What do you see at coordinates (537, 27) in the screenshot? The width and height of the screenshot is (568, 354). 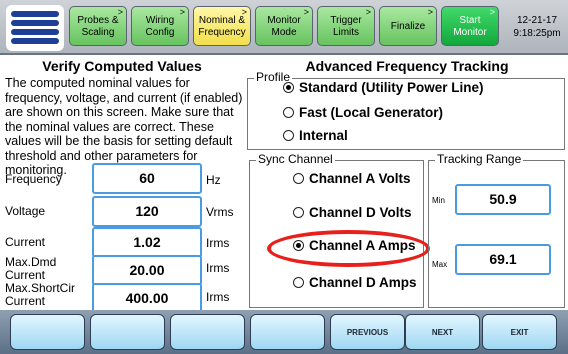 I see `date-time-display: 12-21-17 9:18:25pm` at bounding box center [537, 27].